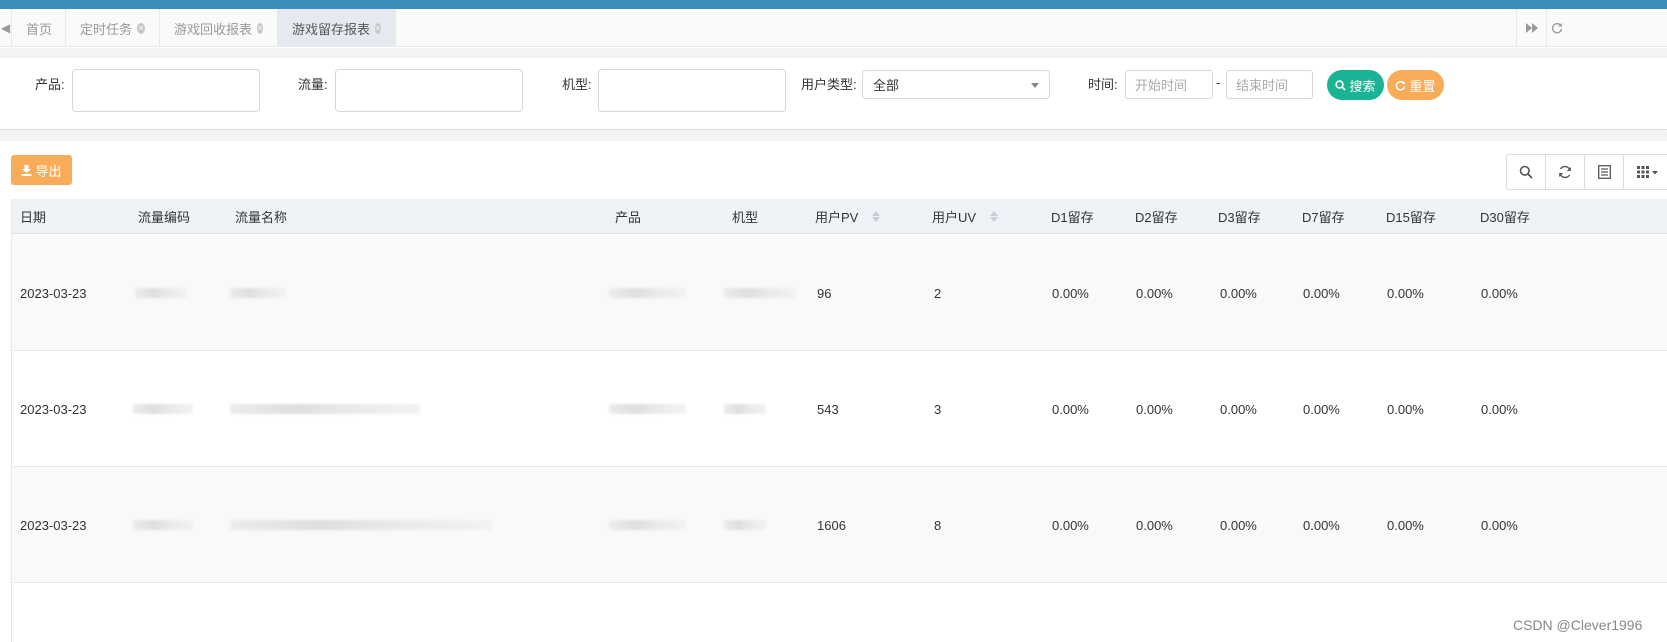 This screenshot has height=642, width=1667. Describe the element at coordinates (26, 170) in the screenshot. I see `download-icon` at that location.